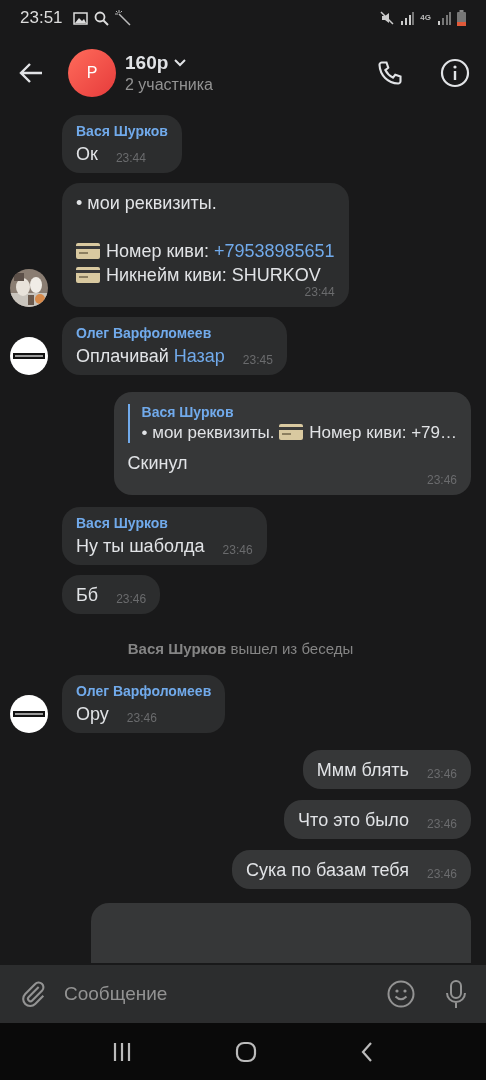  I want to click on message-composer: Сообщение, so click(243, 994).